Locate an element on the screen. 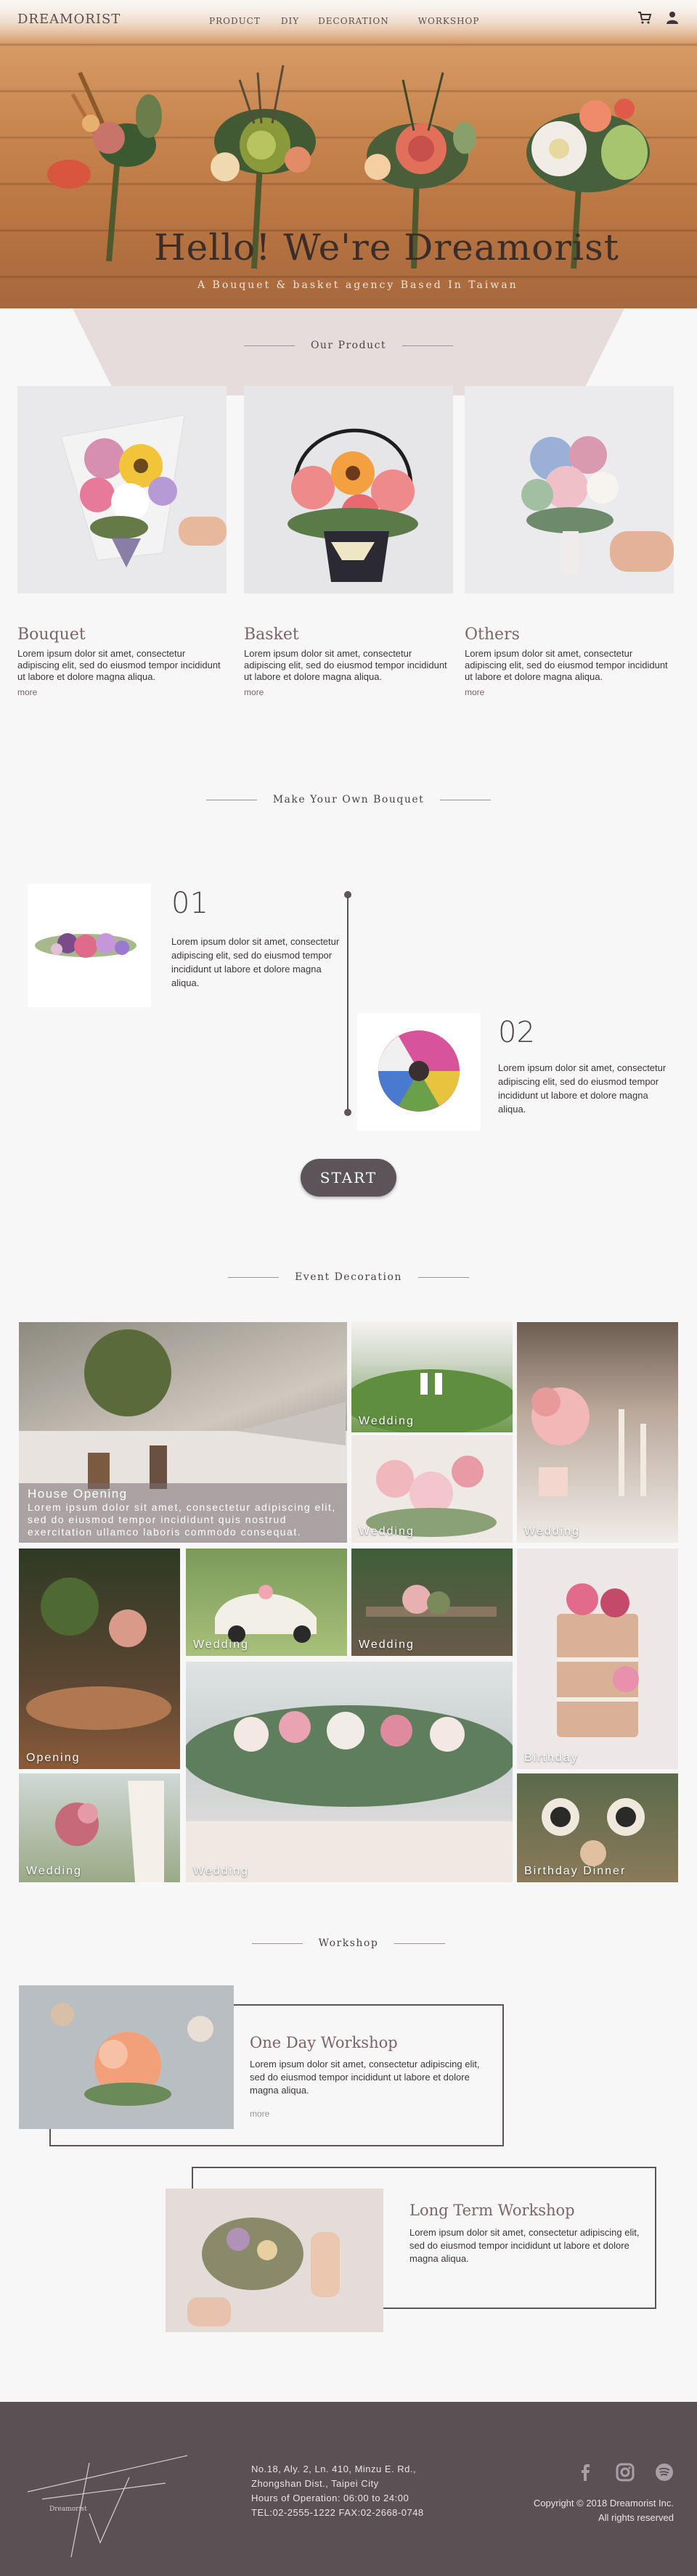 This screenshot has width=697, height=2576. event-tile-wedding-arch: Wedding is located at coordinates (100, 1827).